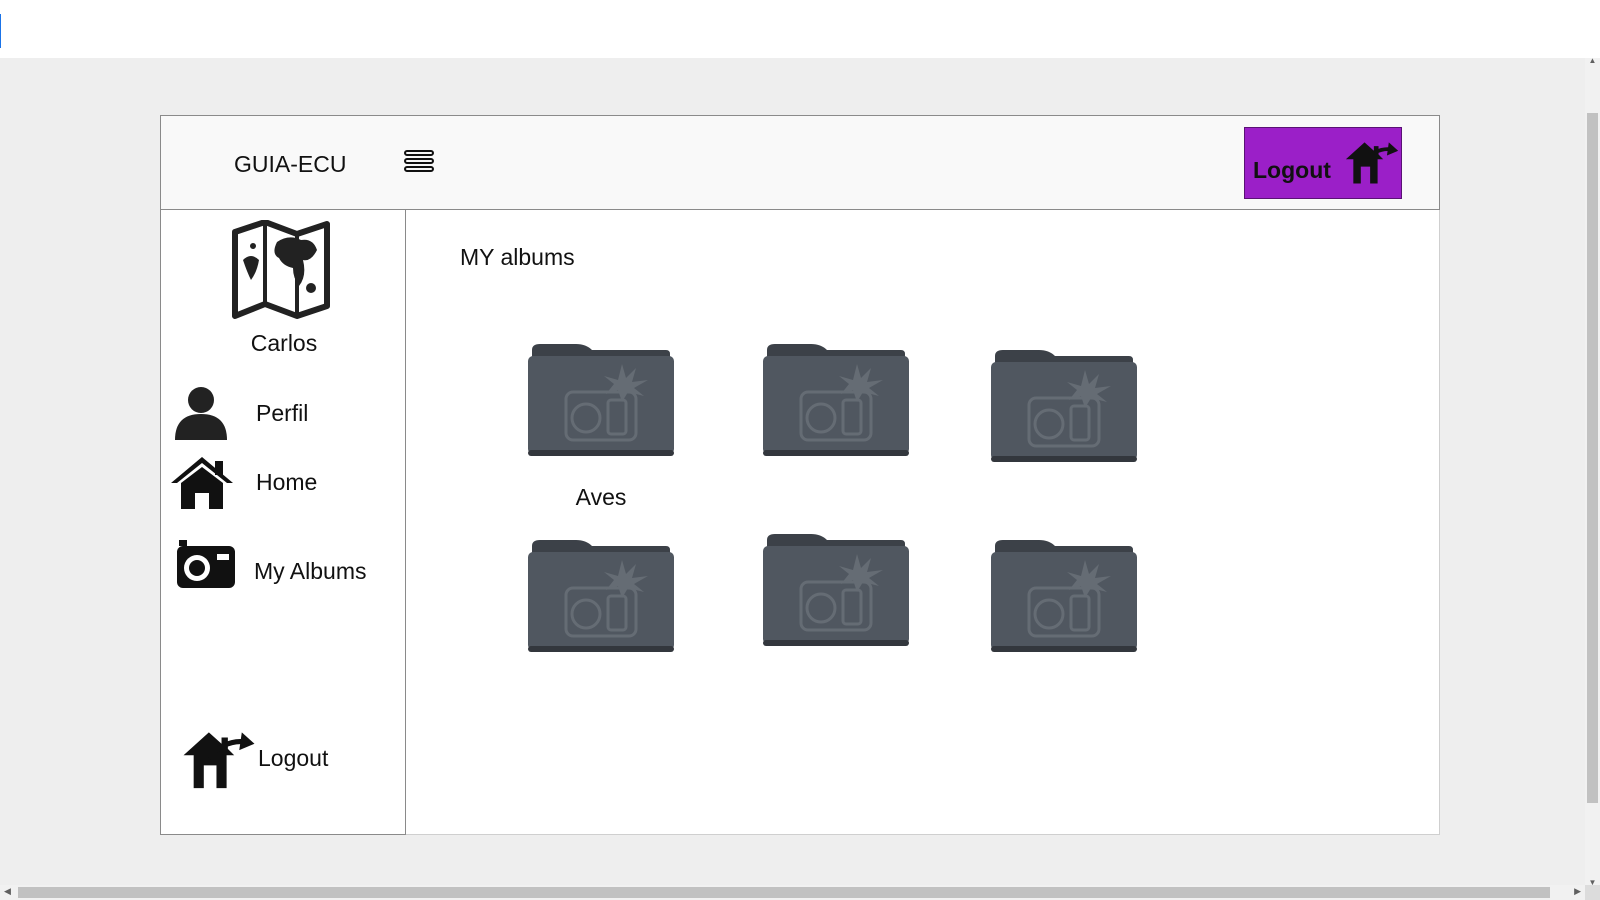 Image resolution: width=1600 pixels, height=900 pixels. What do you see at coordinates (1592, 60) in the screenshot?
I see `scroll-up-arrow-icon: ▲` at bounding box center [1592, 60].